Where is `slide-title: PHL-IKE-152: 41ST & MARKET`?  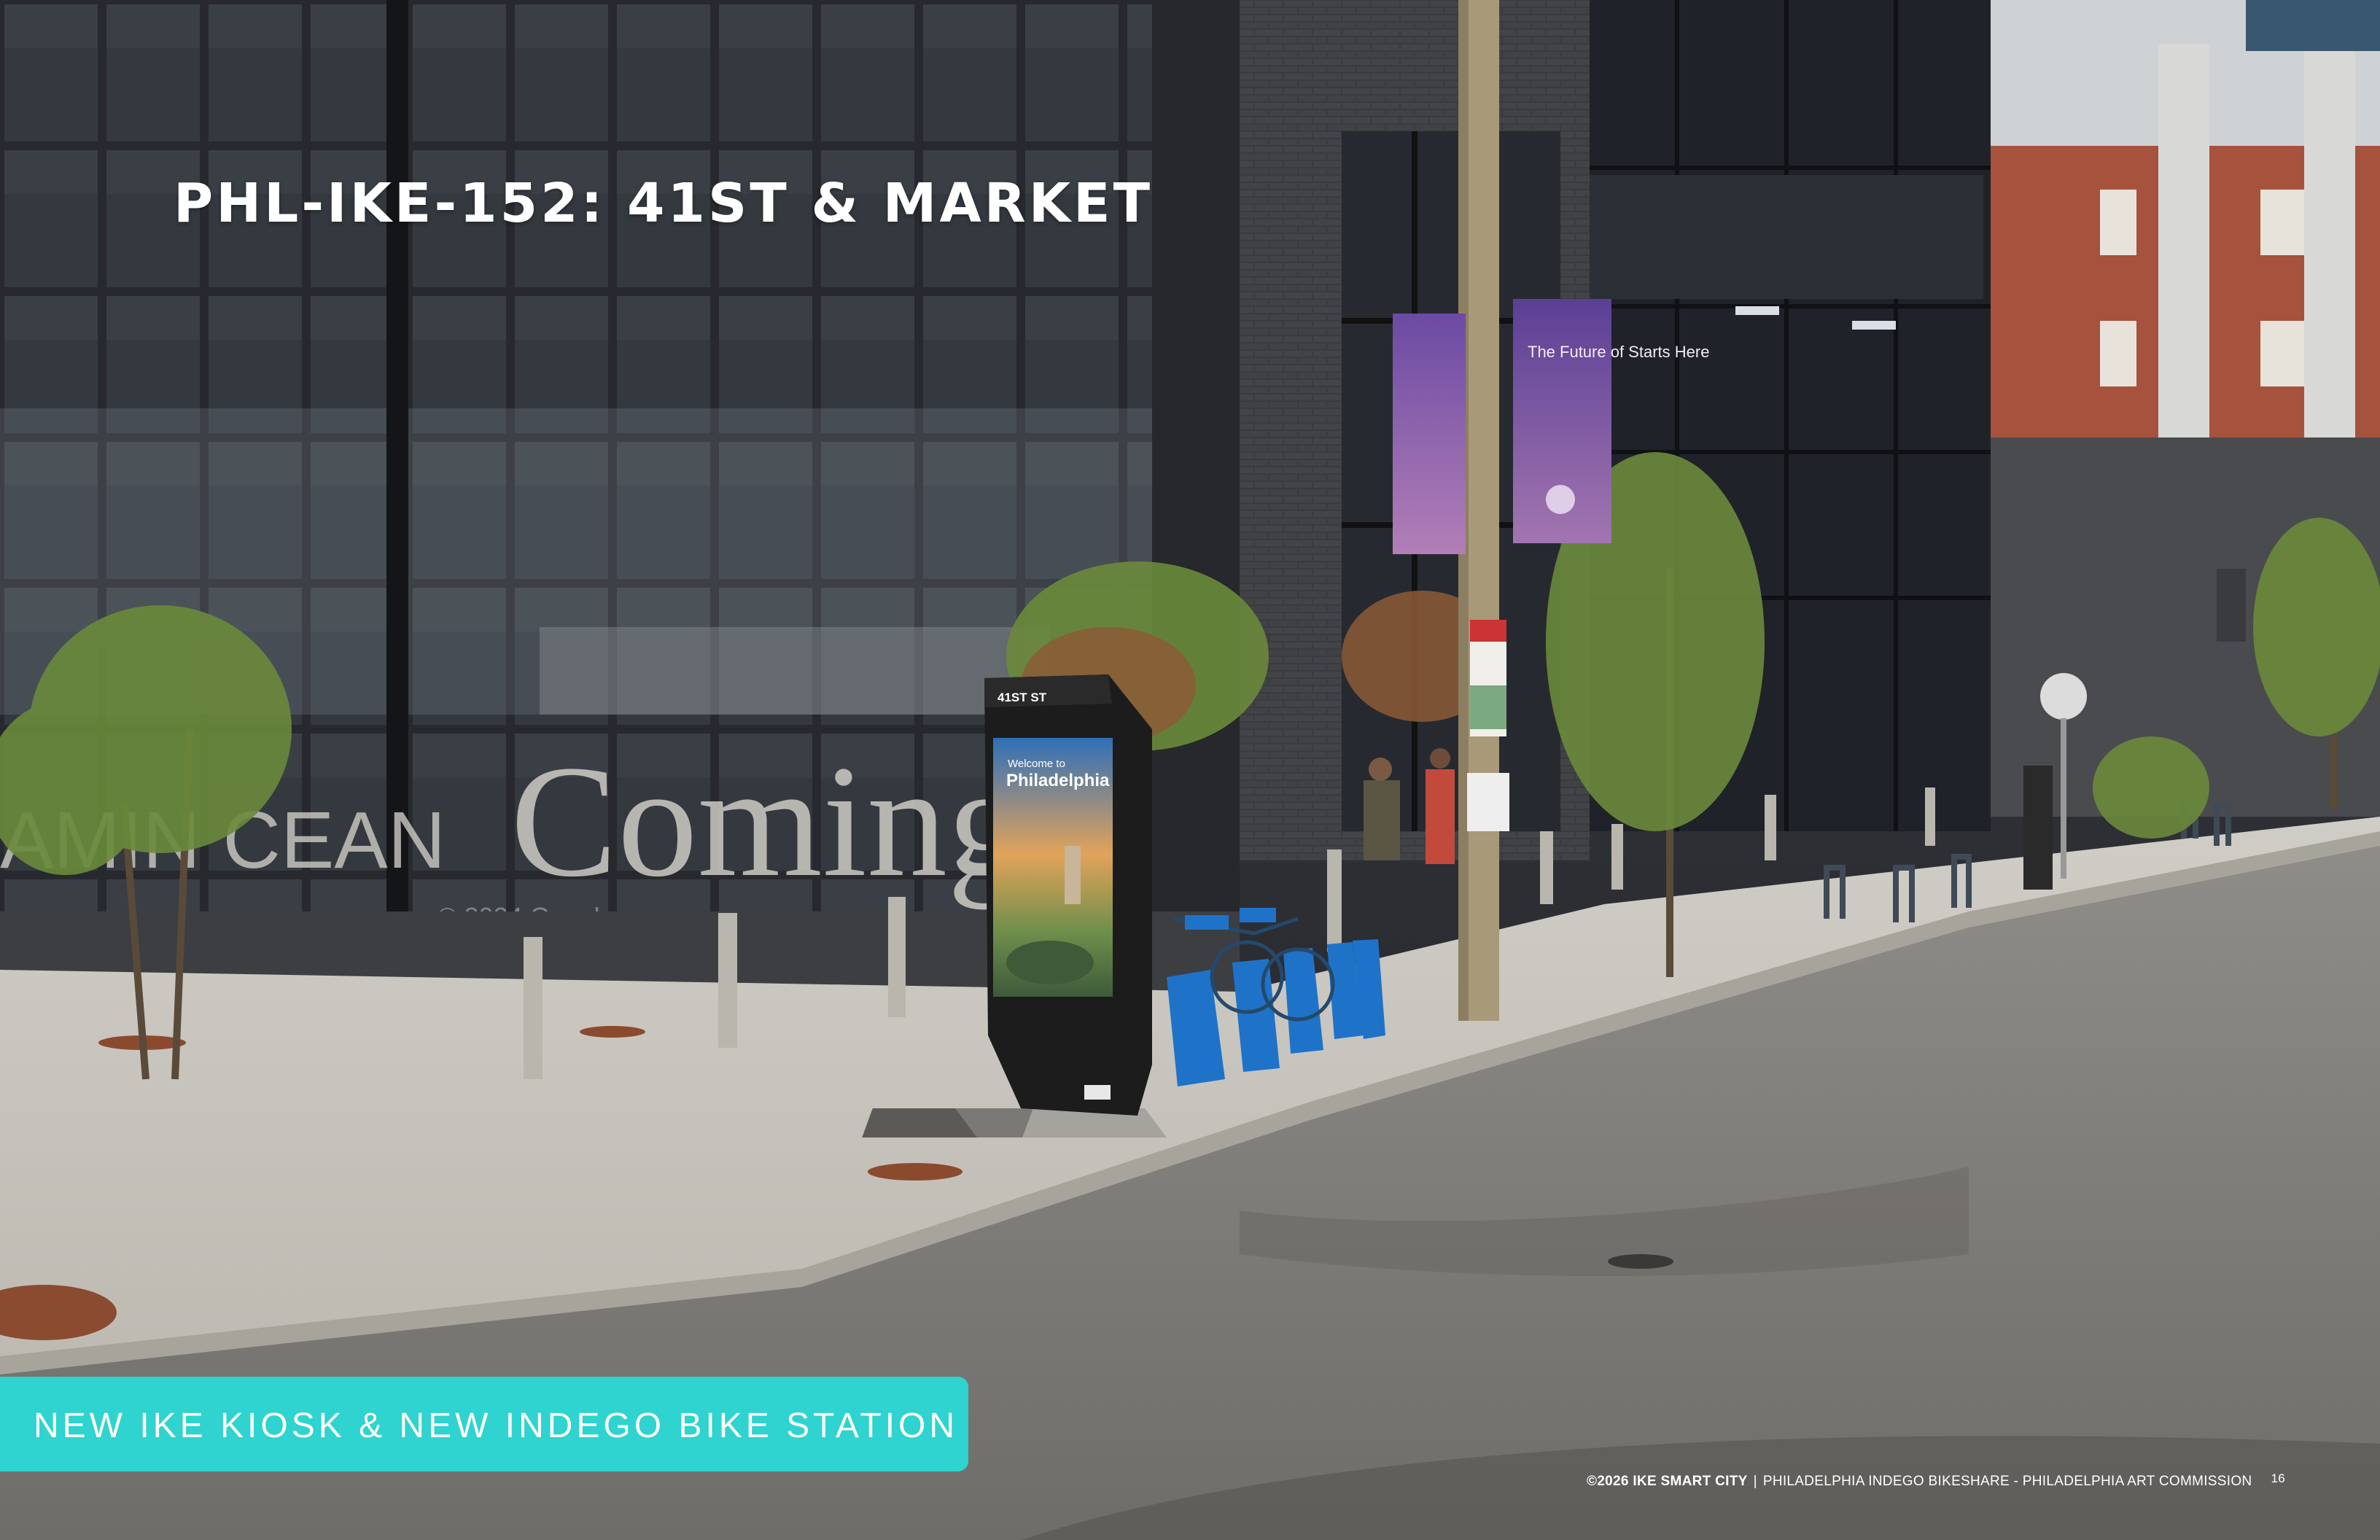 slide-title: PHL-IKE-152: 41ST & MARKET is located at coordinates (664, 203).